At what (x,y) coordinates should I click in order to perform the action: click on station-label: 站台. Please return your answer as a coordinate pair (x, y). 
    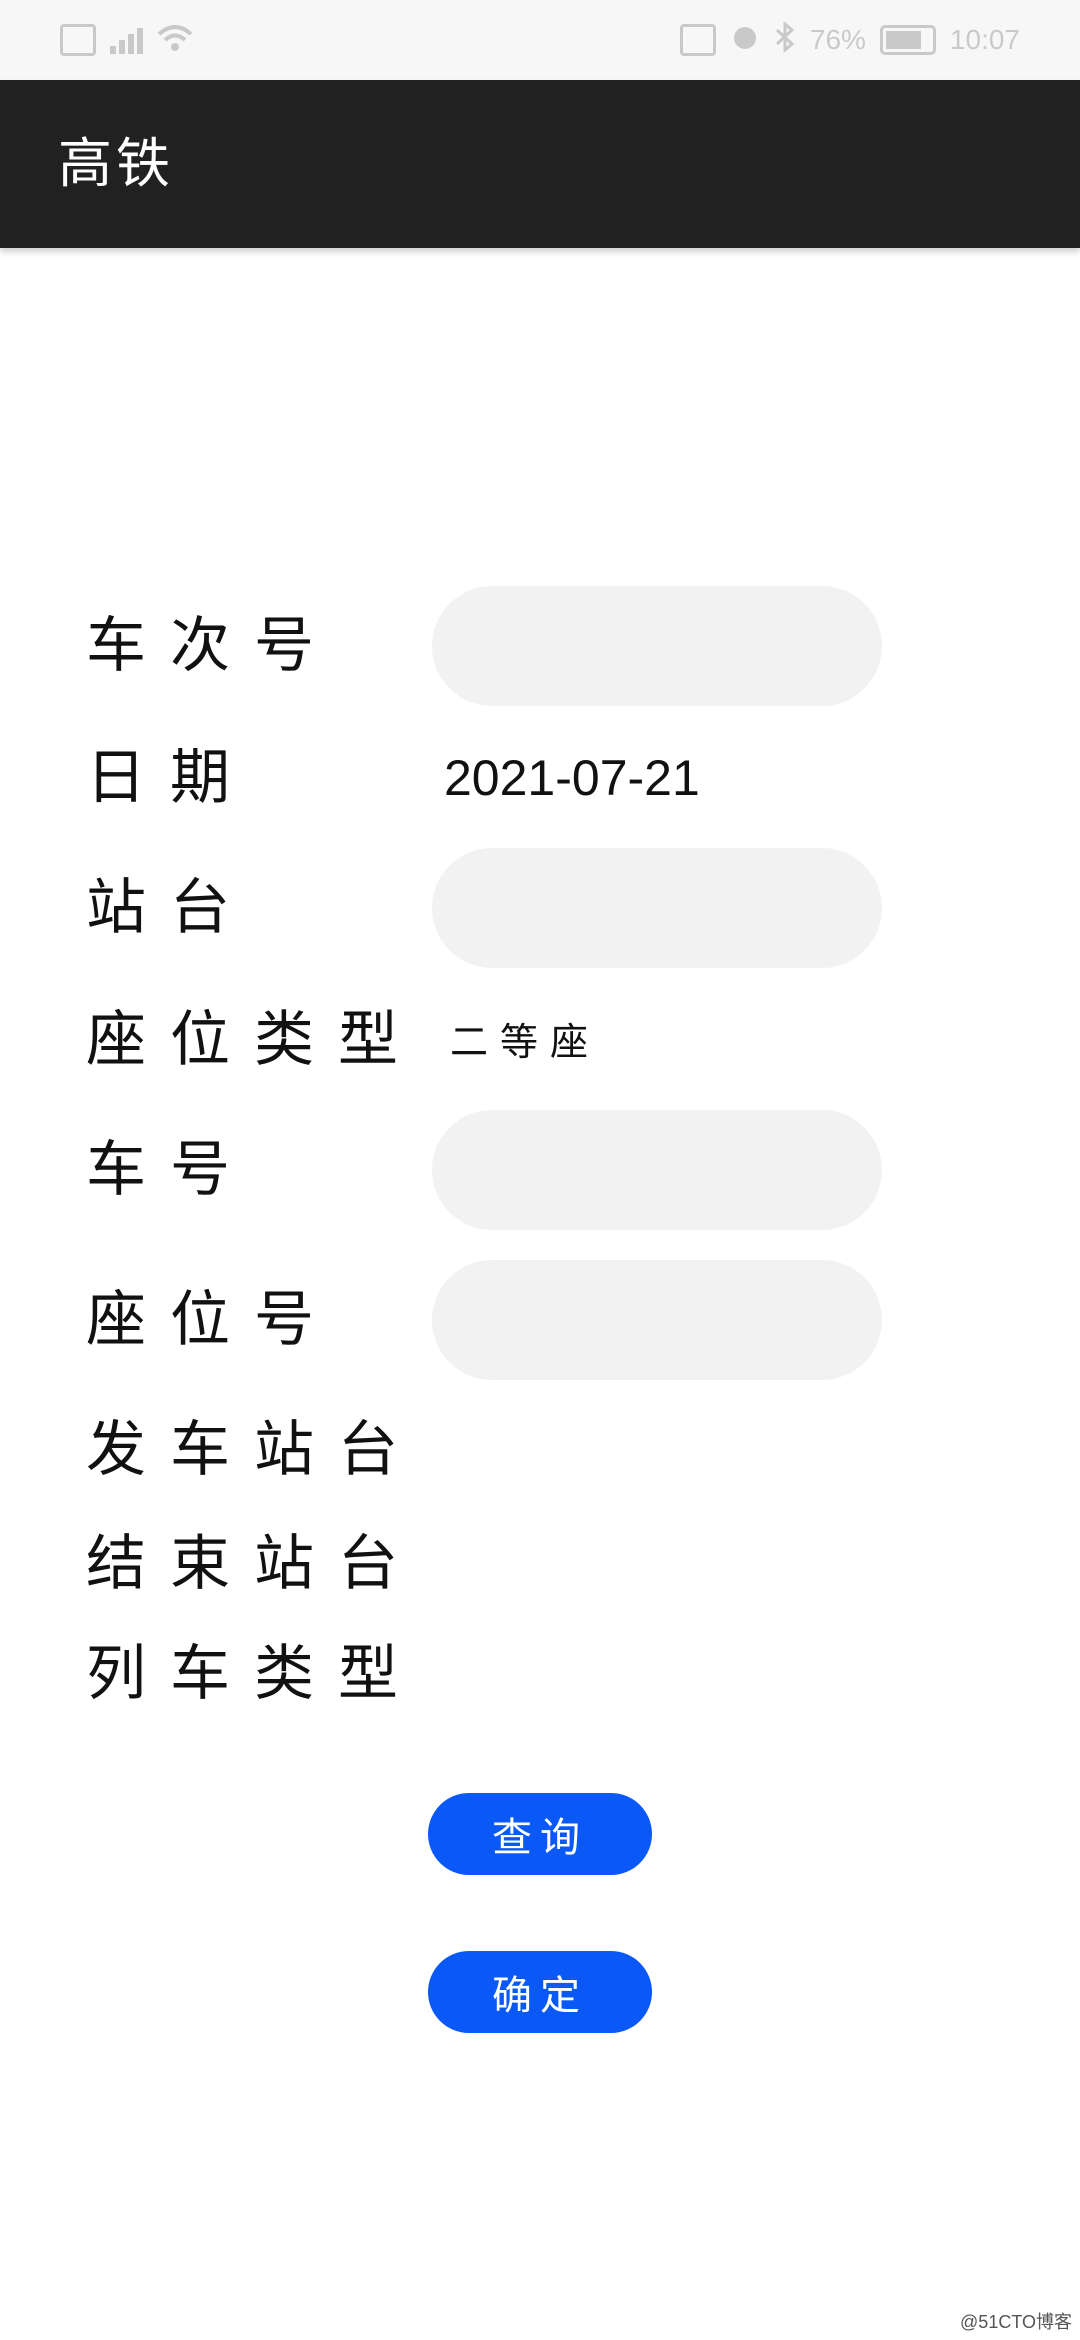
    Looking at the image, I should click on (170, 908).